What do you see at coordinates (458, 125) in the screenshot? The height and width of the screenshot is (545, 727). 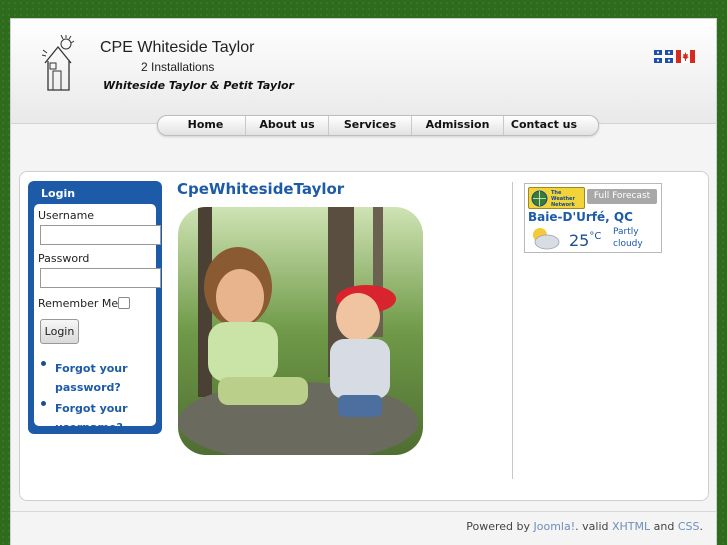 I see `nav-admission: Admission` at bounding box center [458, 125].